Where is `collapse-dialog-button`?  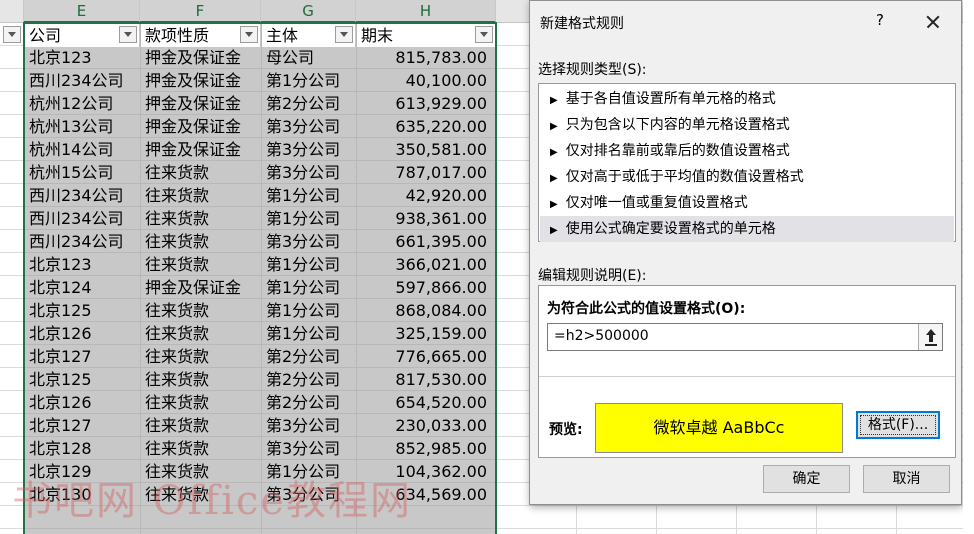
collapse-dialog-button is located at coordinates (930, 337).